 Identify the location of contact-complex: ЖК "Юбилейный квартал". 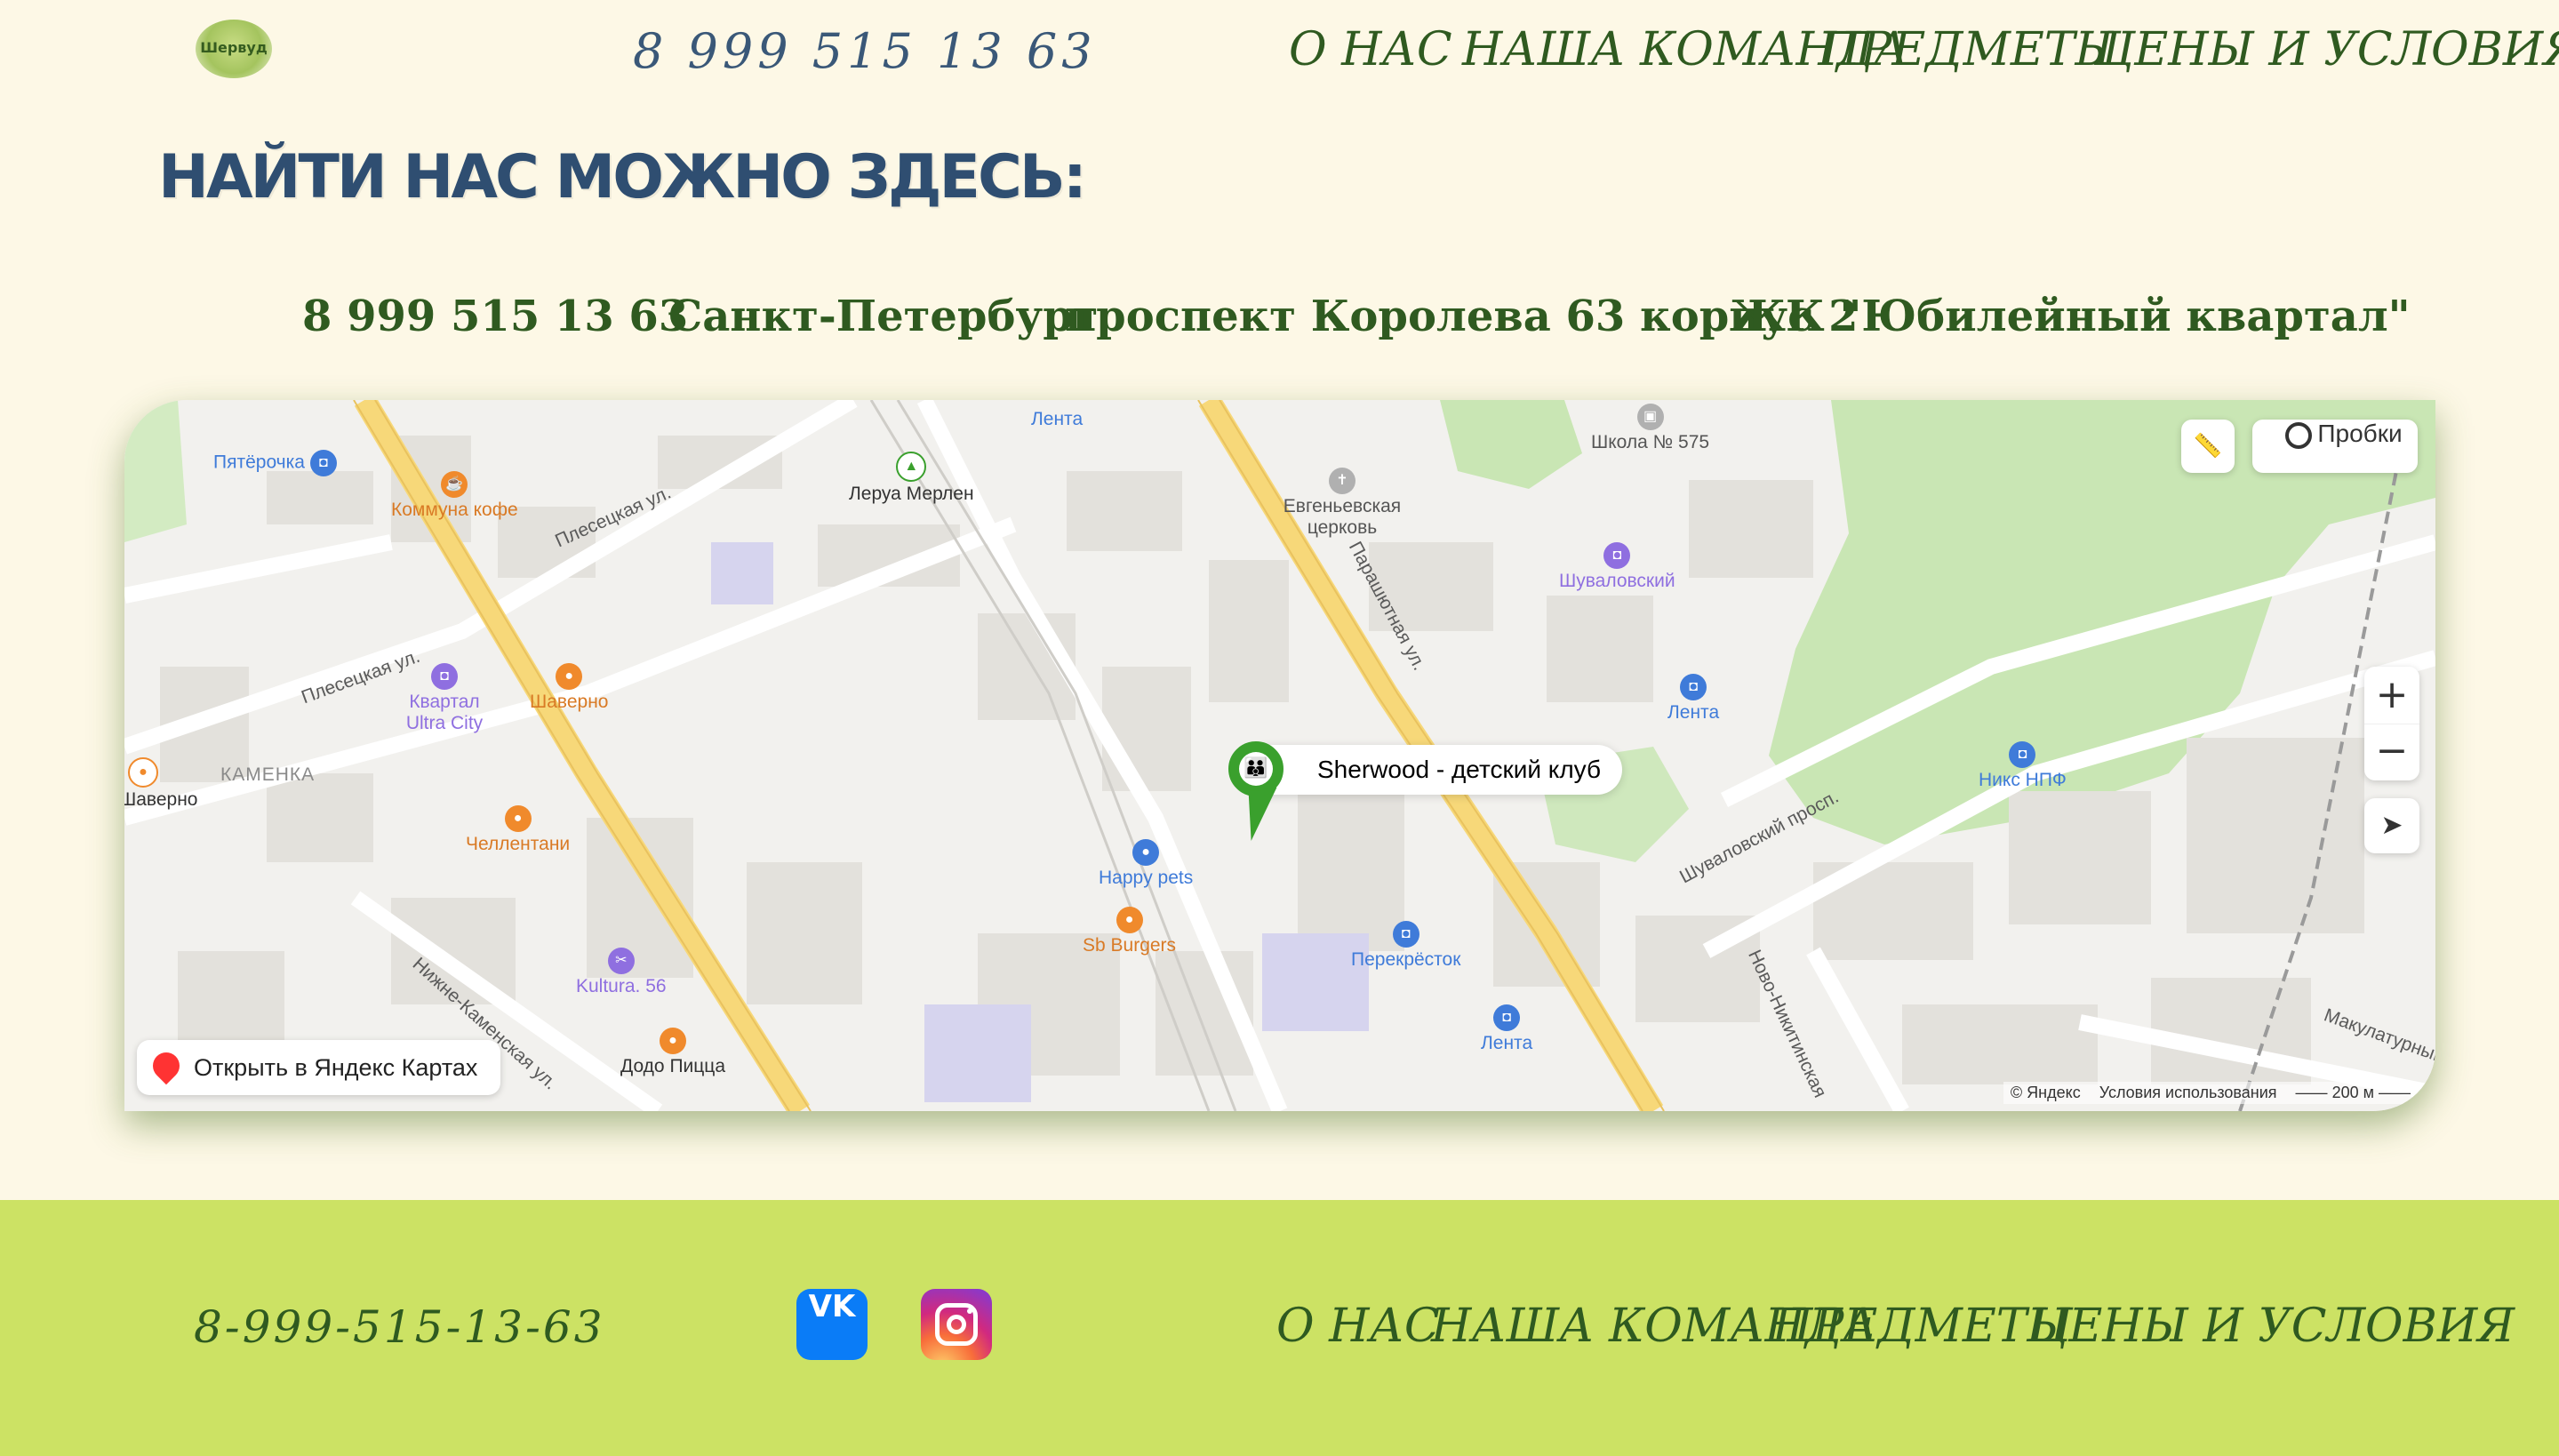
(2070, 316).